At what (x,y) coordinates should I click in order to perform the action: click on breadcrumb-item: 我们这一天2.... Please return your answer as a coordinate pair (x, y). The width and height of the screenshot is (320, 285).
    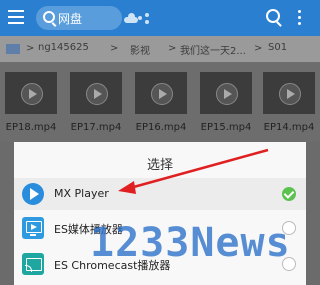
    Looking at the image, I should click on (213, 49).